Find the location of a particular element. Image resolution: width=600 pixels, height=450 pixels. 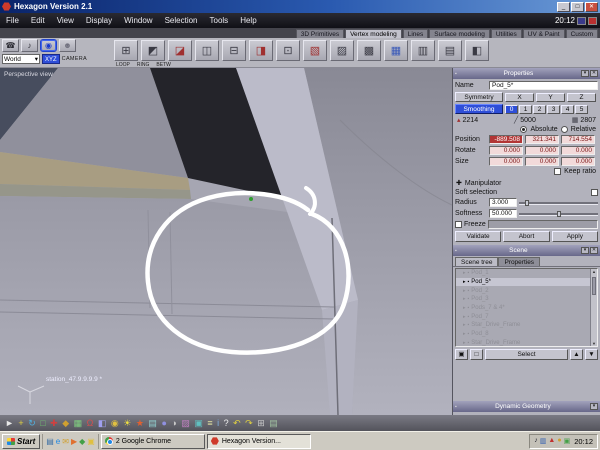

ruler-icon: ≡ is located at coordinates (209, 423).